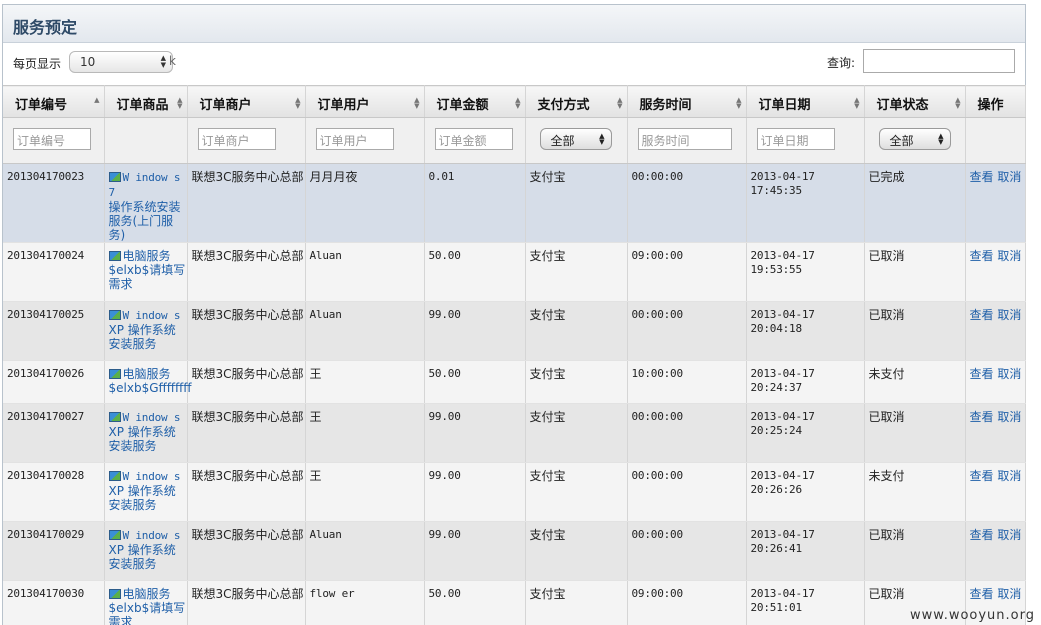 This screenshot has height=625, width=1041. I want to click on order-date-day: 2013-04-17, so click(782, 314).